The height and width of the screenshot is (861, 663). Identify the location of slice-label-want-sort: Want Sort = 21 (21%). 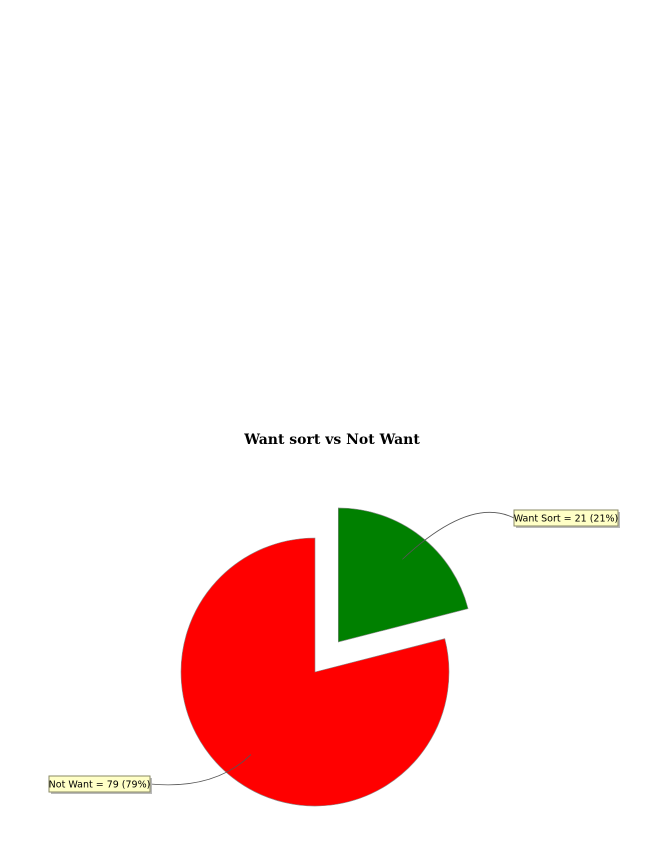
(566, 519).